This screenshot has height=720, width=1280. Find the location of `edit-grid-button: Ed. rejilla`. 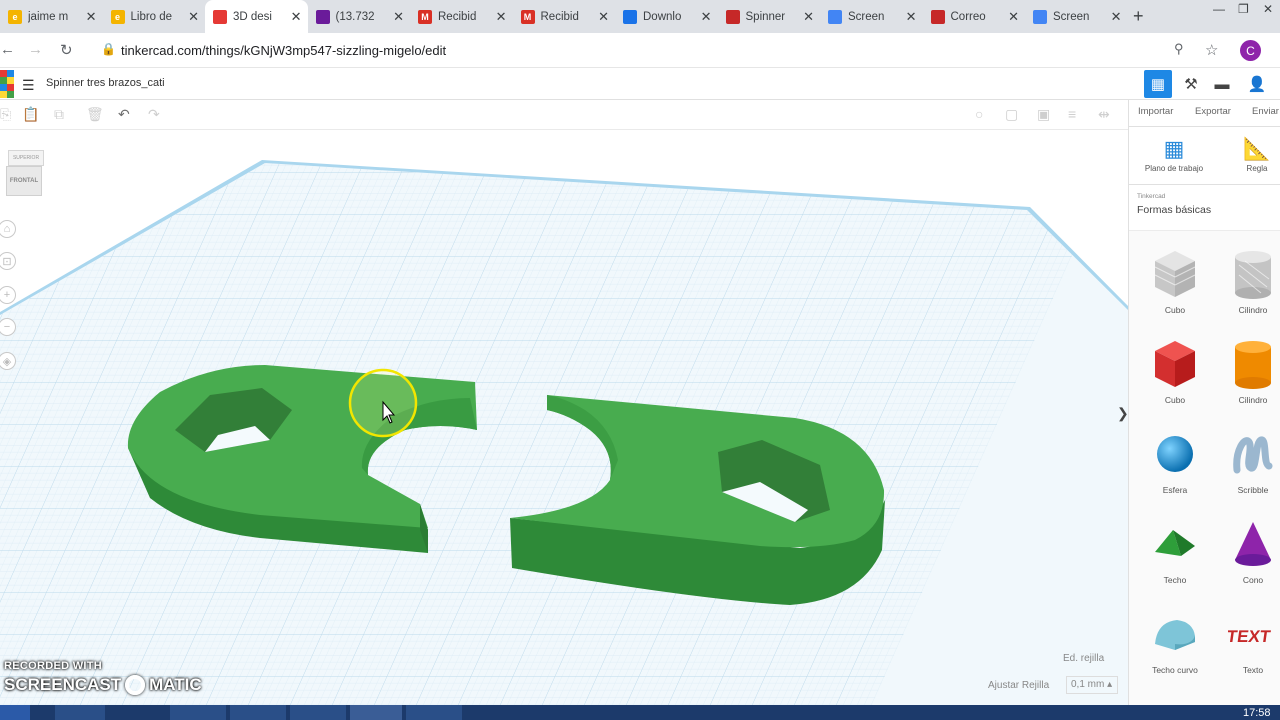

edit-grid-button: Ed. rejilla is located at coordinates (1083, 658).